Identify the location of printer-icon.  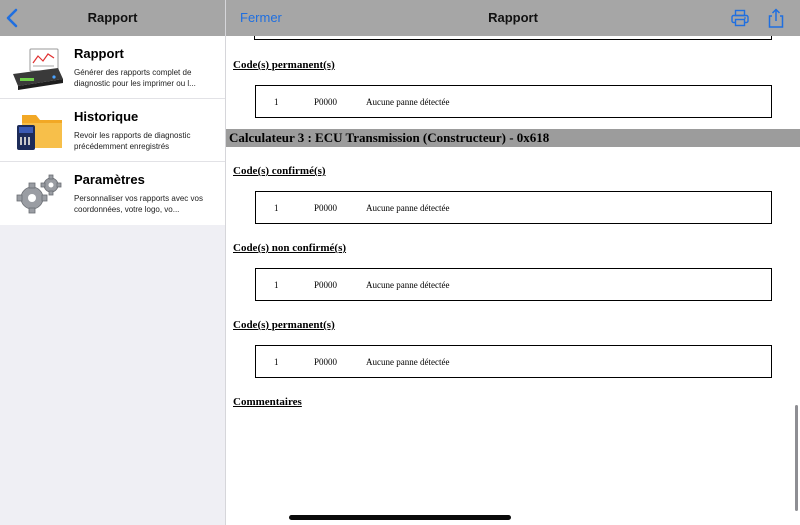
(740, 18).